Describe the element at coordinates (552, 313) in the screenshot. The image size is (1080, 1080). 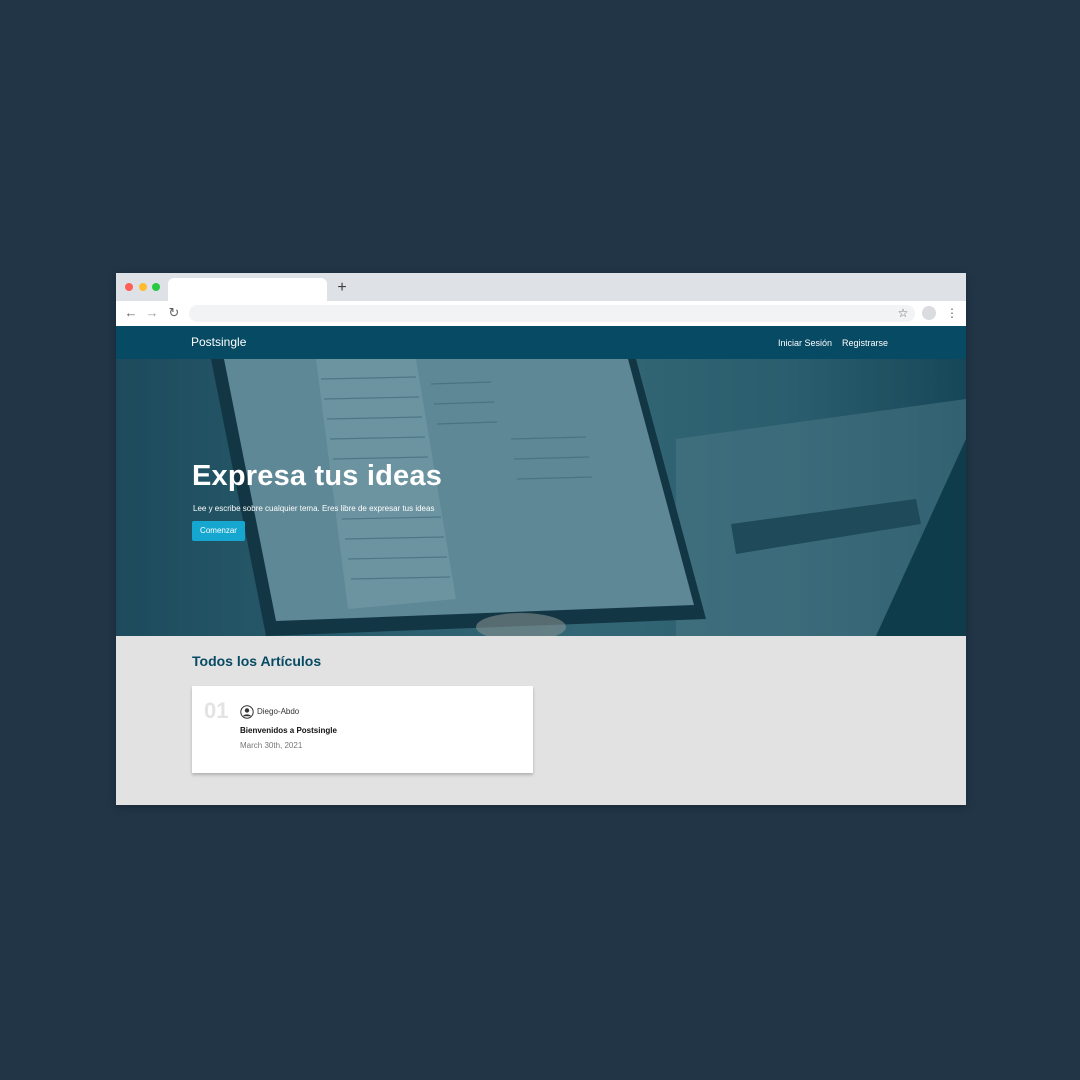
I see `address-bar` at that location.